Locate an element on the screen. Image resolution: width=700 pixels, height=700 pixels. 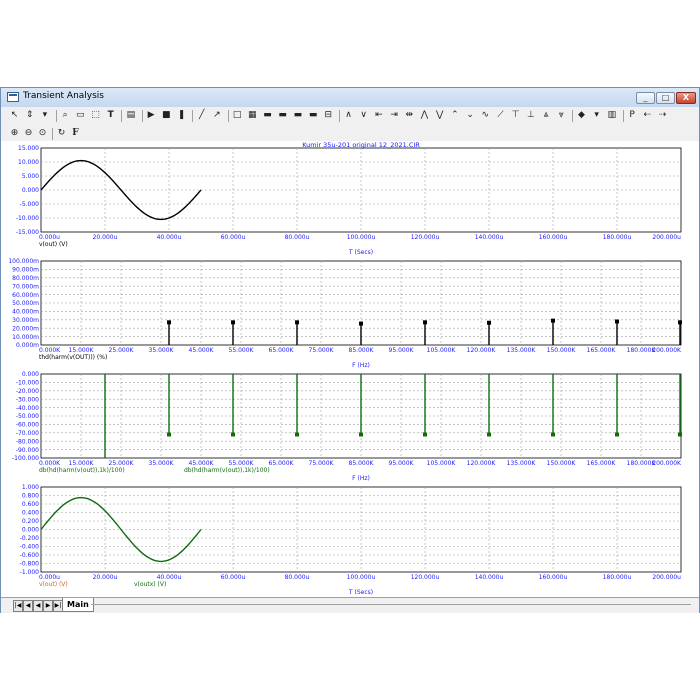
layout-3-icon: ▬ is located at coordinates (297, 115).